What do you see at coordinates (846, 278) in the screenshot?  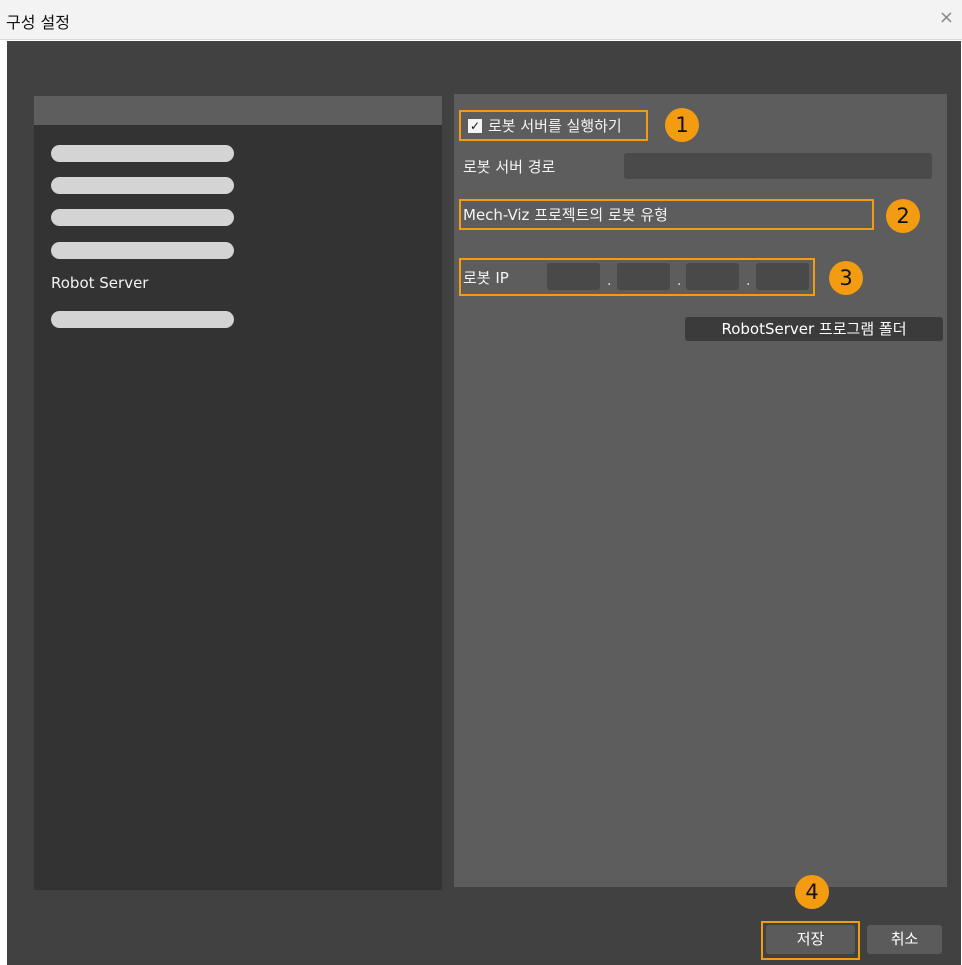 I see `annotation-badge-3: 3` at bounding box center [846, 278].